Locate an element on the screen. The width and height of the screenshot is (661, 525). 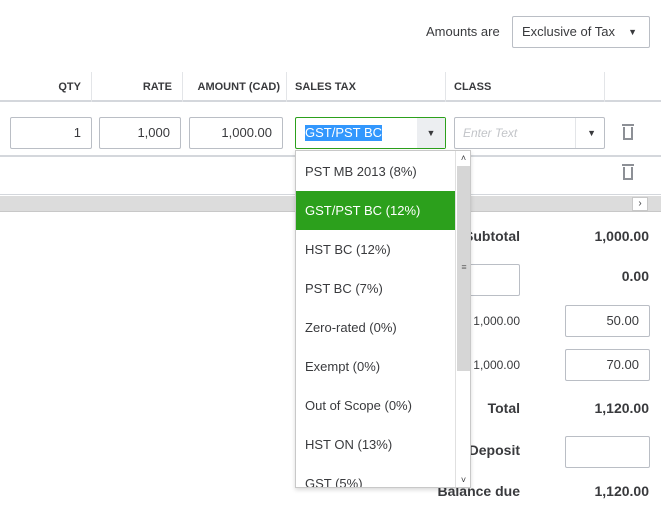
subtotal-label: Subtotal is located at coordinates (492, 236).